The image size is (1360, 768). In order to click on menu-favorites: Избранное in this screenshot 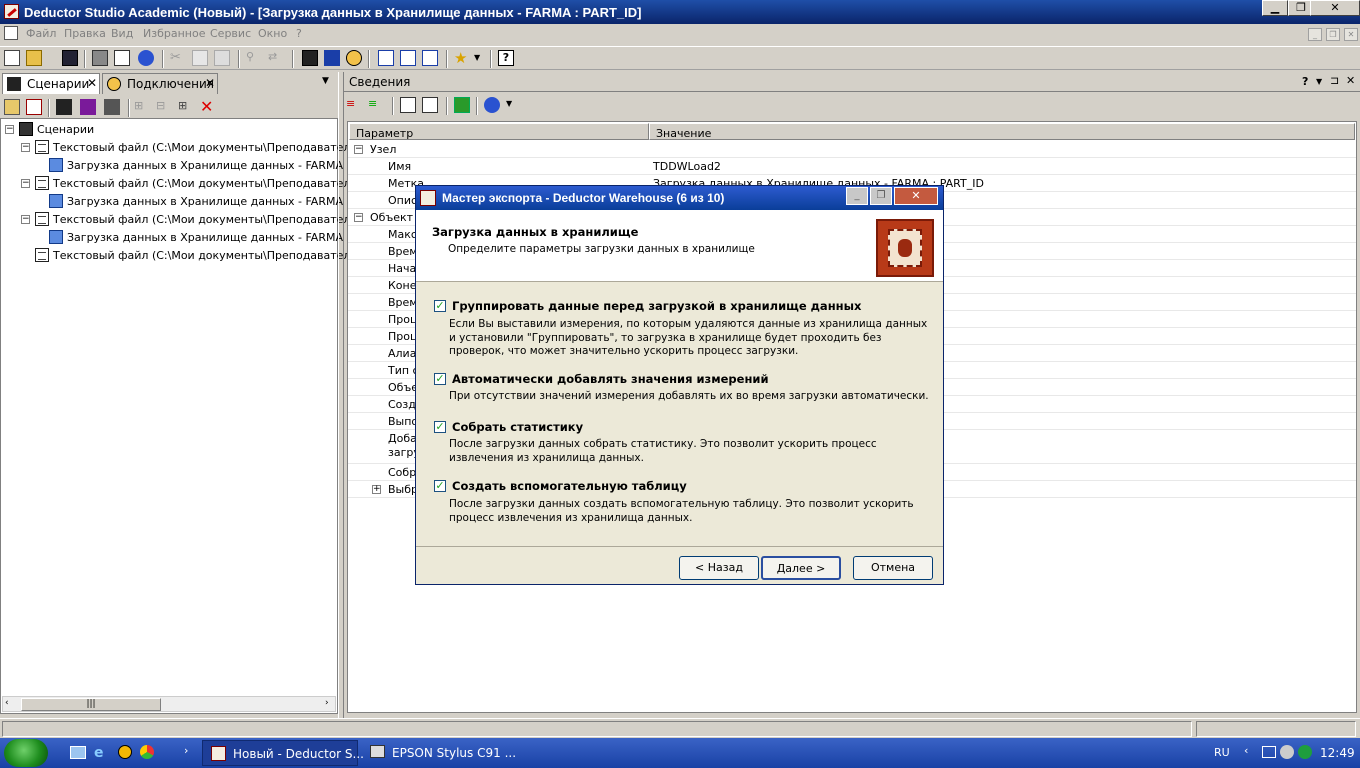, I will do `click(174, 33)`.